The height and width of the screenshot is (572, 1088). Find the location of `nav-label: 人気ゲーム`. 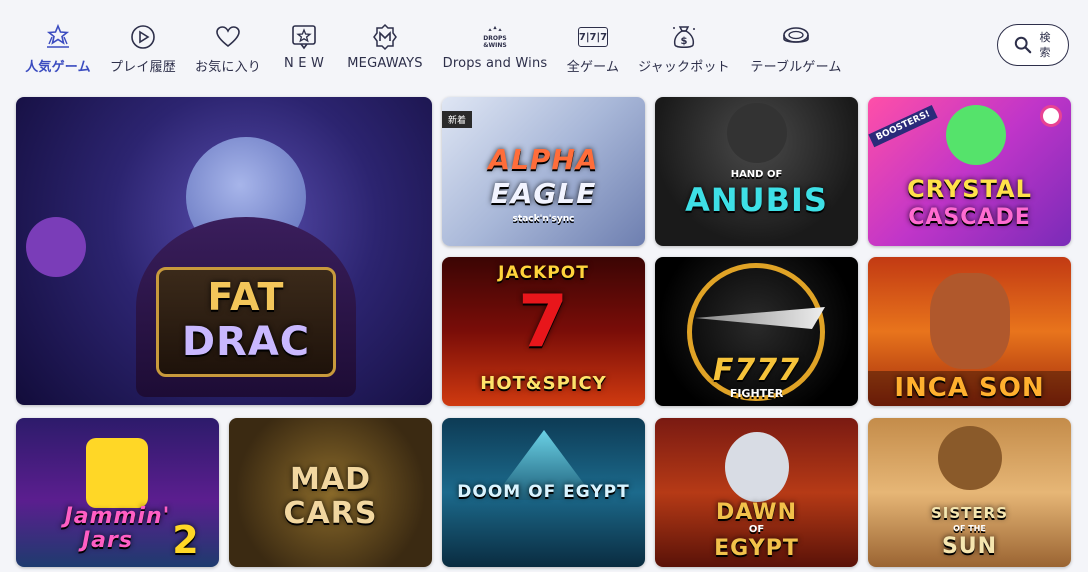

nav-label: 人気ゲーム is located at coordinates (58, 67).